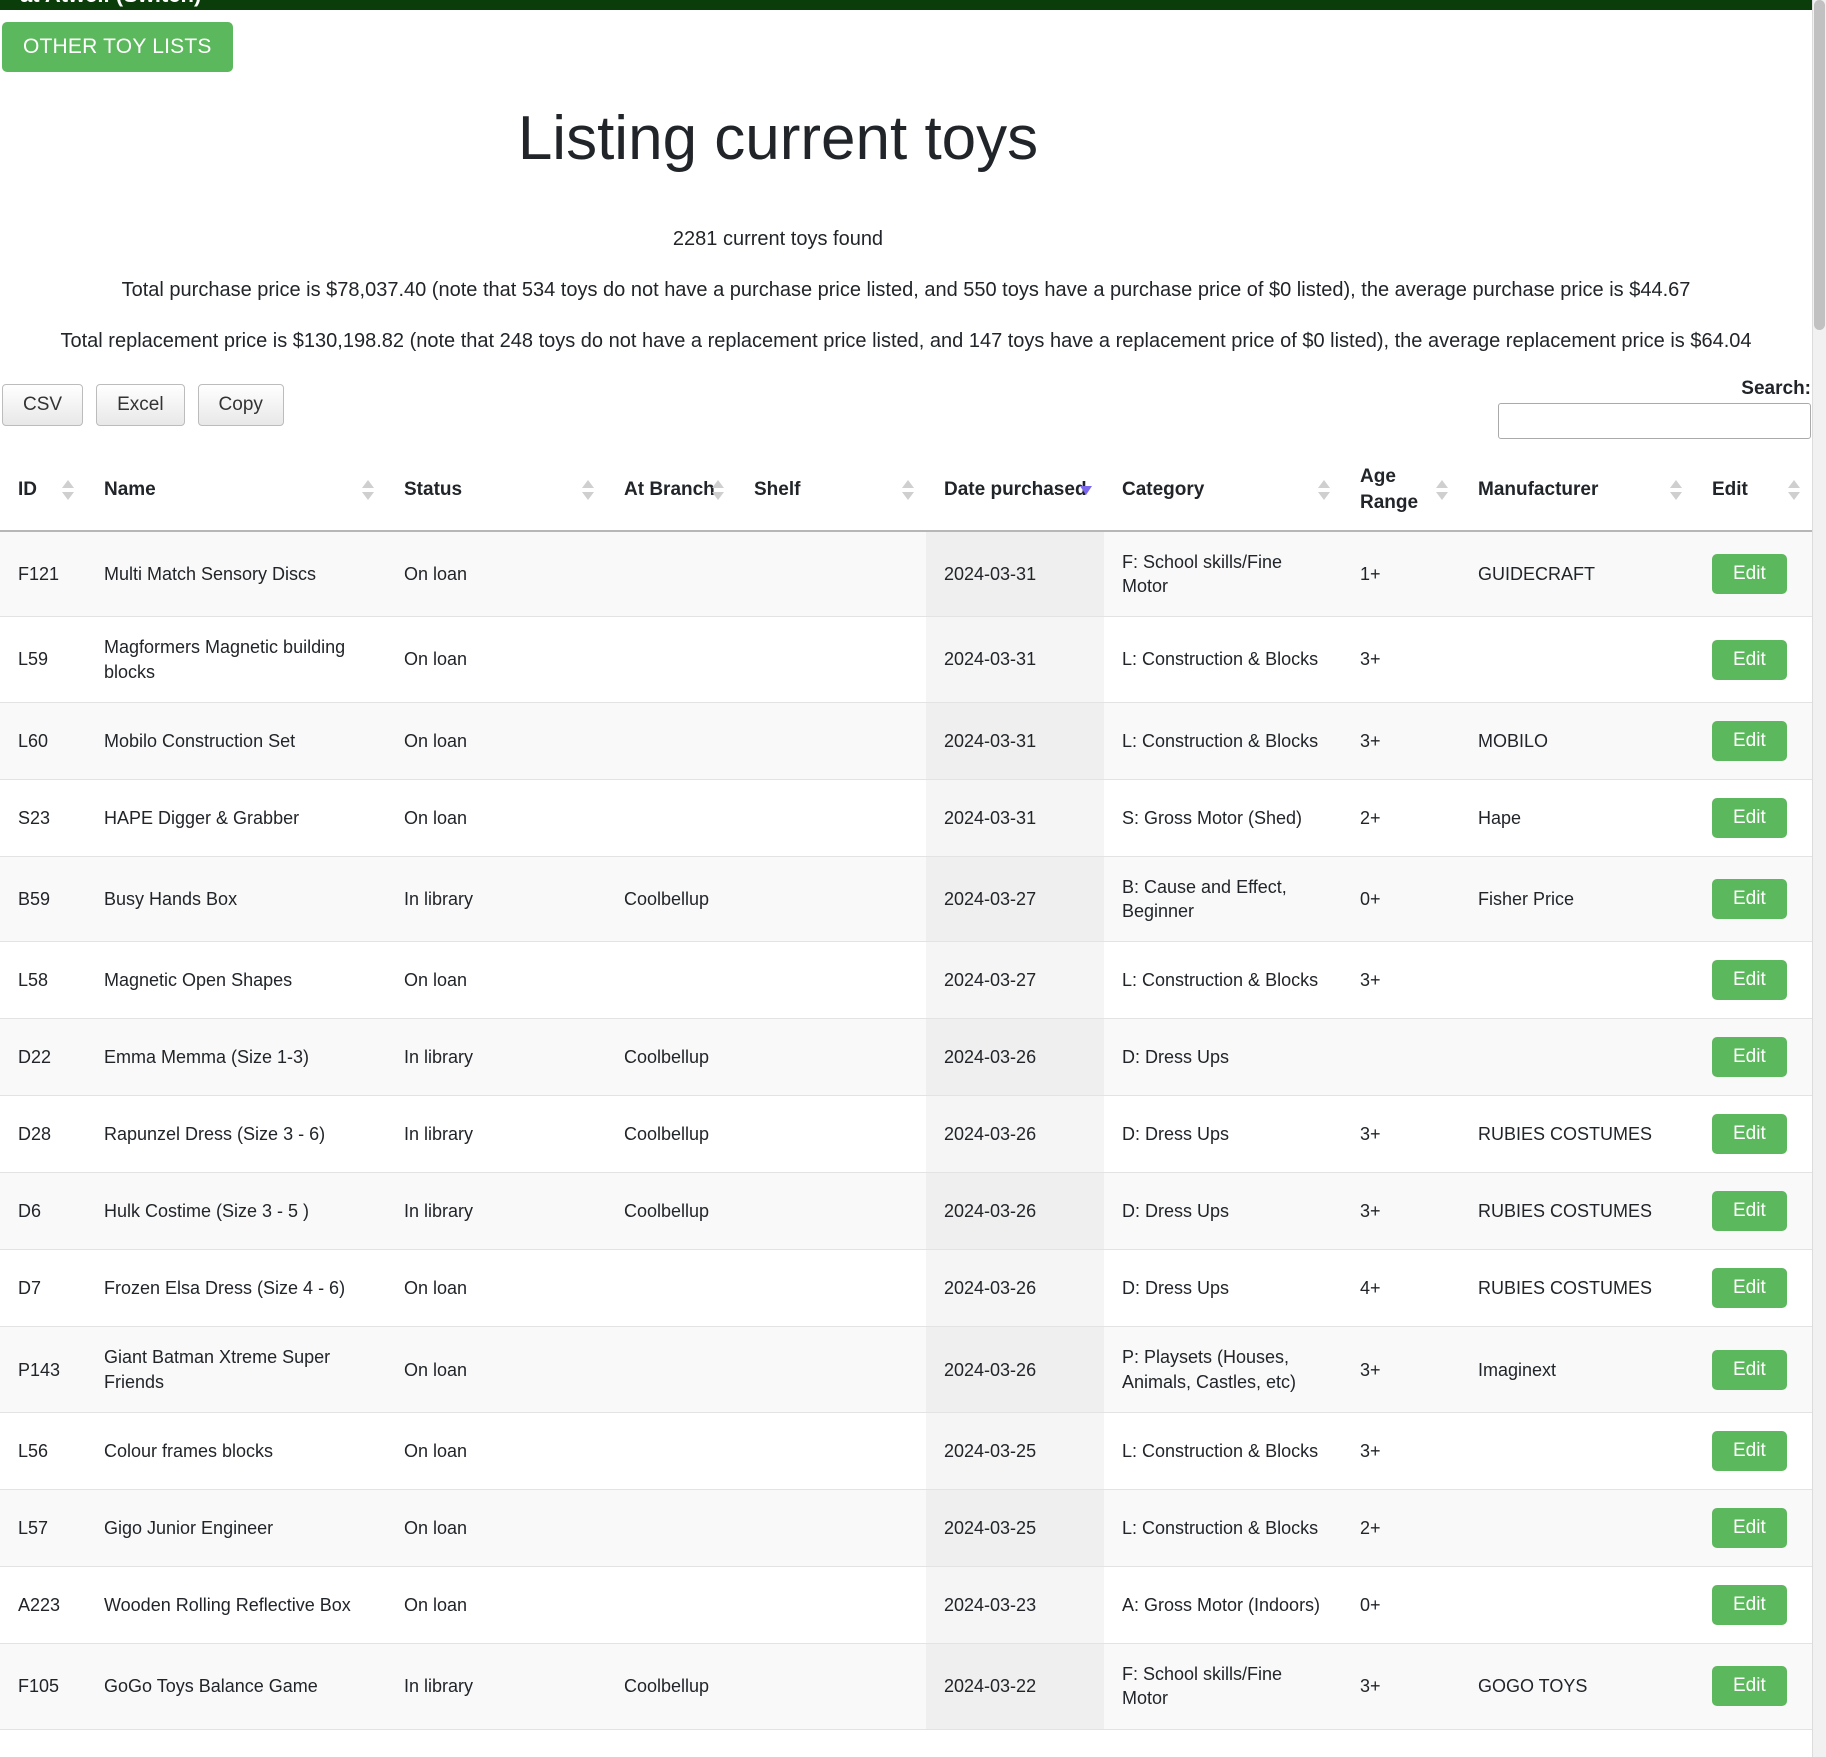 The image size is (1826, 1757). I want to click on search-label: Search:, so click(1776, 389).